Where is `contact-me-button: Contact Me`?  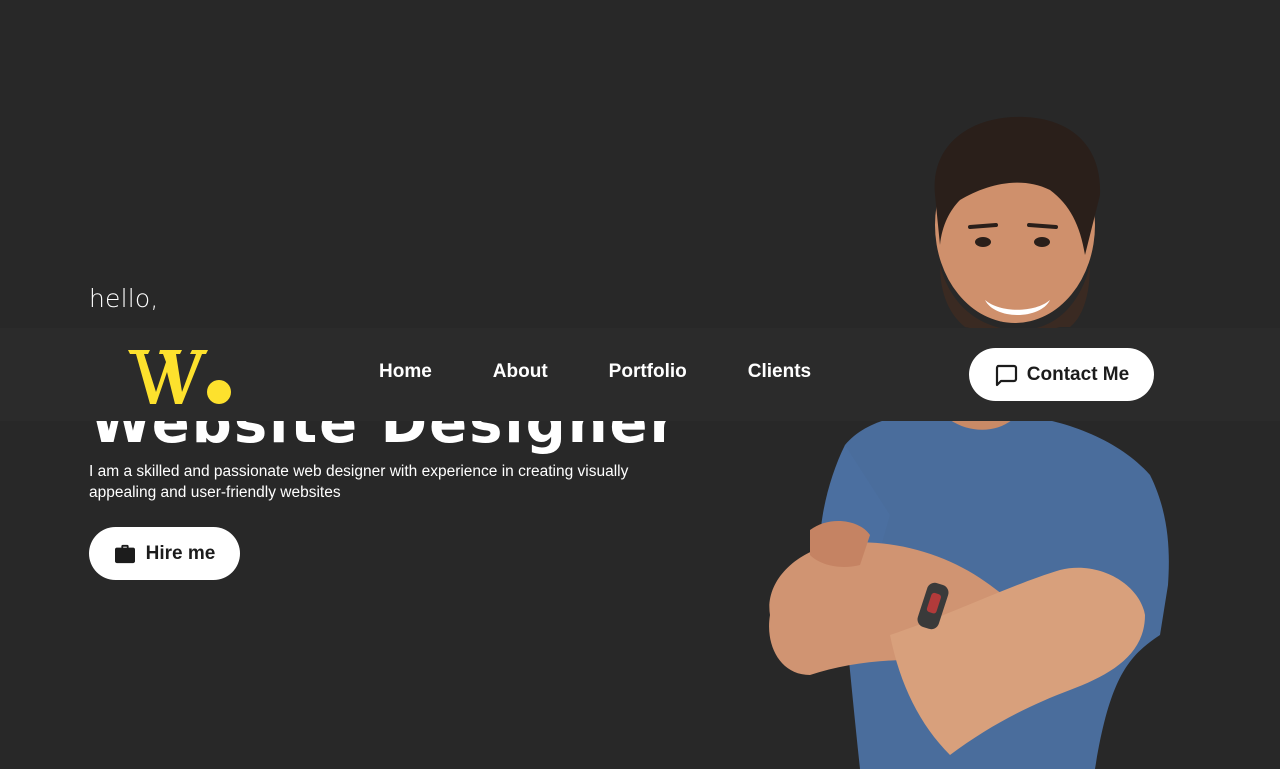
contact-me-button: Contact Me is located at coordinates (1061, 374).